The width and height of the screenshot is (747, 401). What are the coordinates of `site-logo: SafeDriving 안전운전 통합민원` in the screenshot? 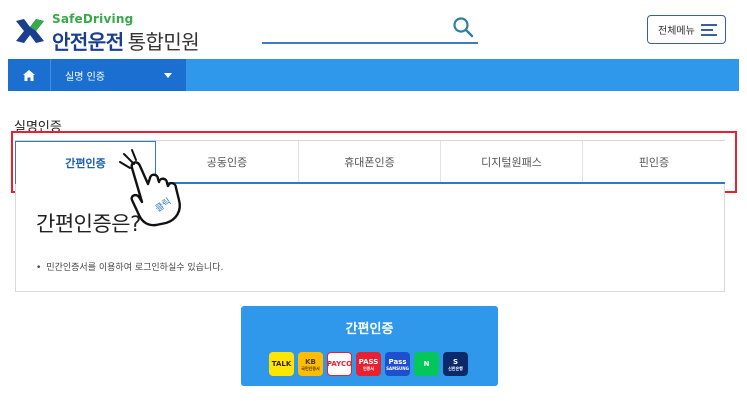 It's located at (109, 33).